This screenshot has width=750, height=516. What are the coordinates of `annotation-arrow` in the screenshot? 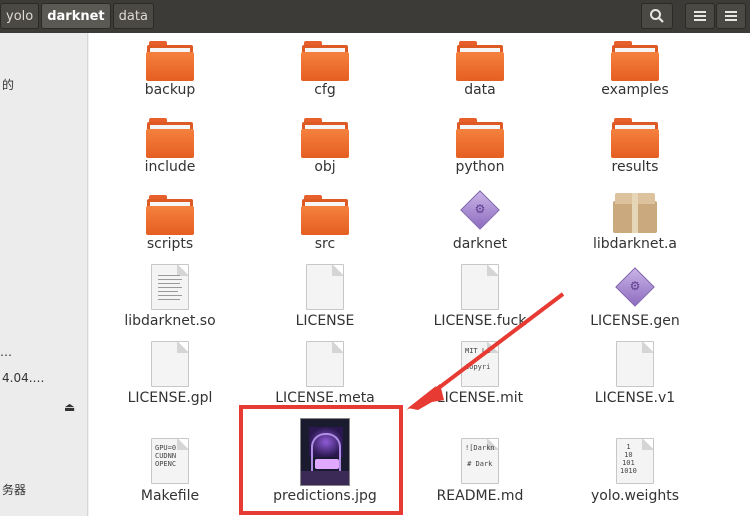 It's located at (485, 351).